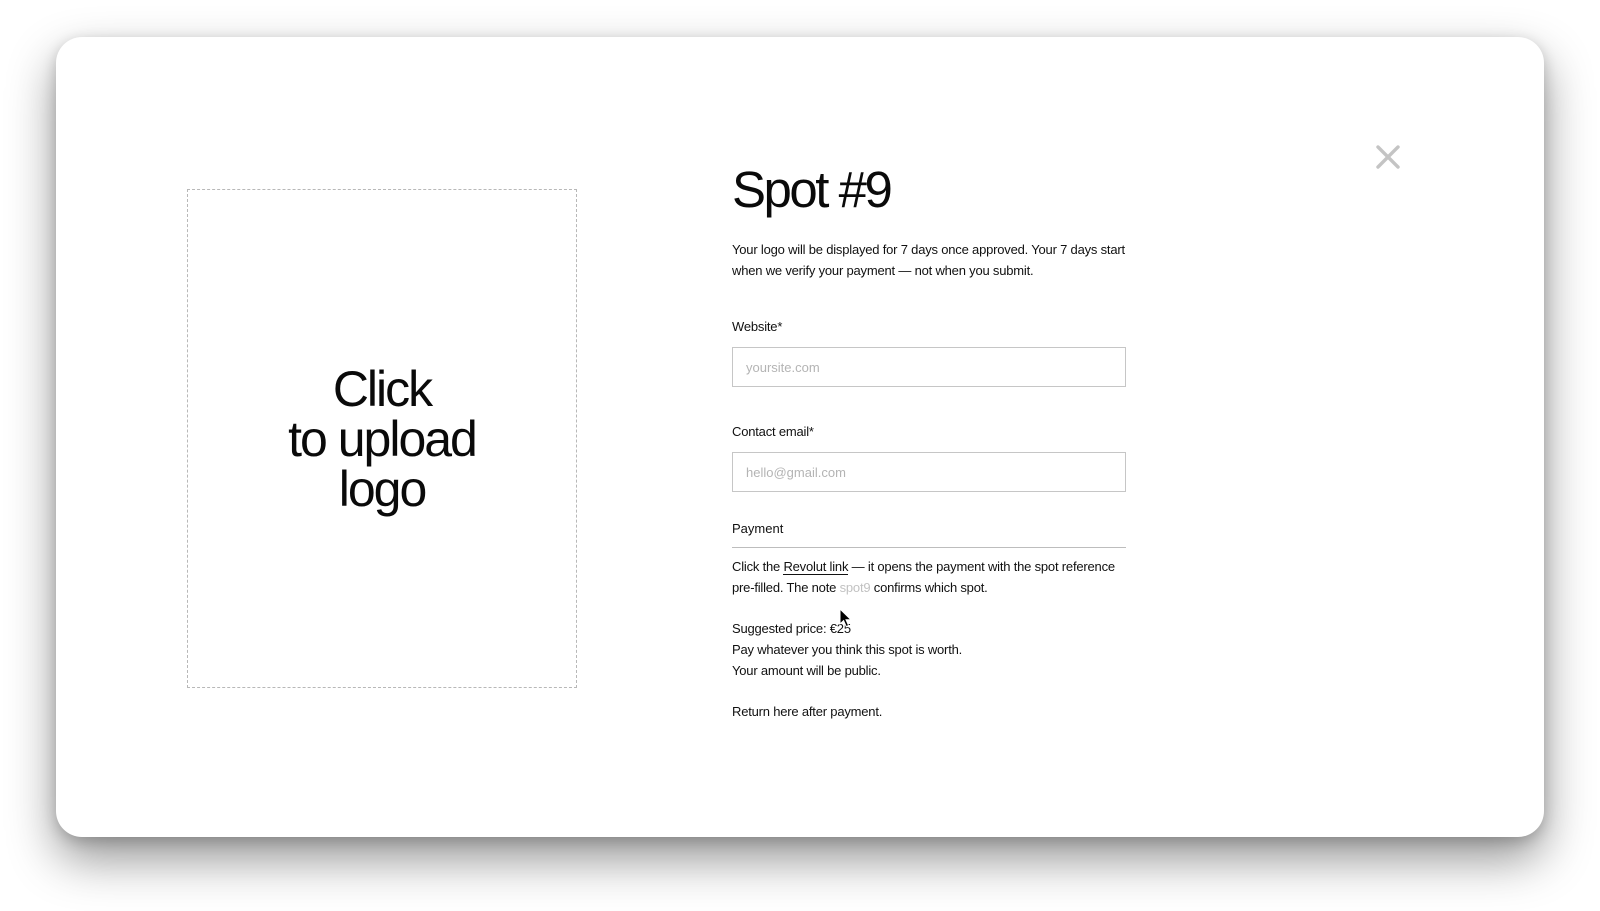  Describe the element at coordinates (773, 431) in the screenshot. I see `contact-email-label: Contact email*` at that location.